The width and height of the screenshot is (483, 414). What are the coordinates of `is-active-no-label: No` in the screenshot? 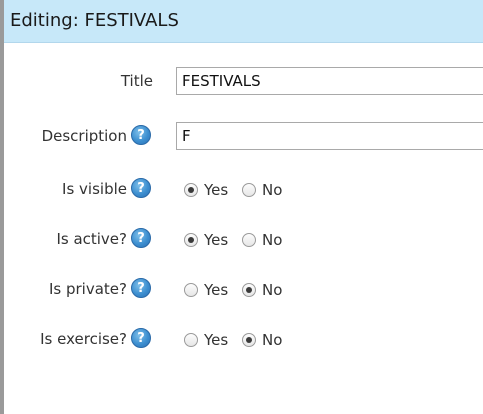 It's located at (272, 240).